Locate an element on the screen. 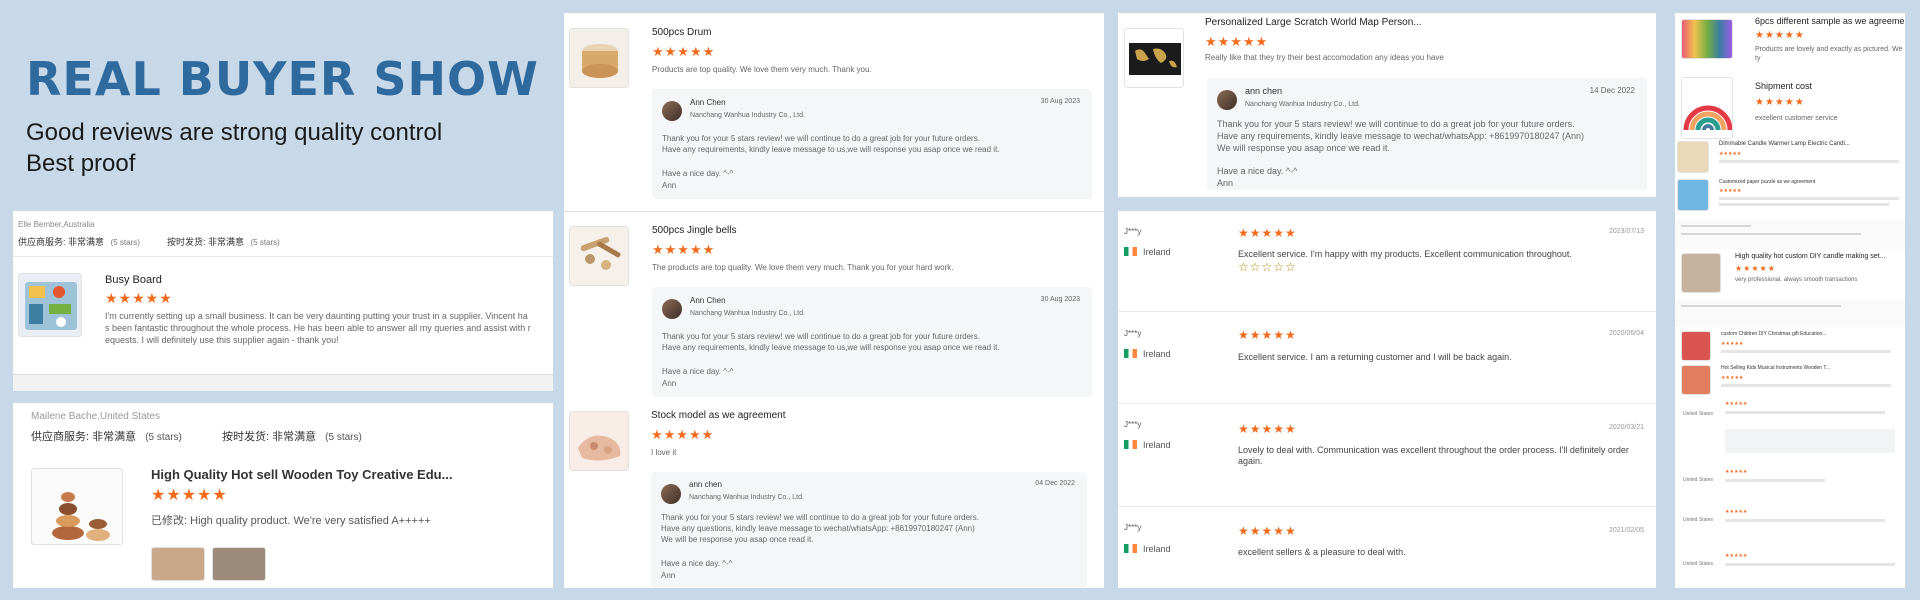 The width and height of the screenshot is (1920, 600). product-image-world-map is located at coordinates (1154, 58).